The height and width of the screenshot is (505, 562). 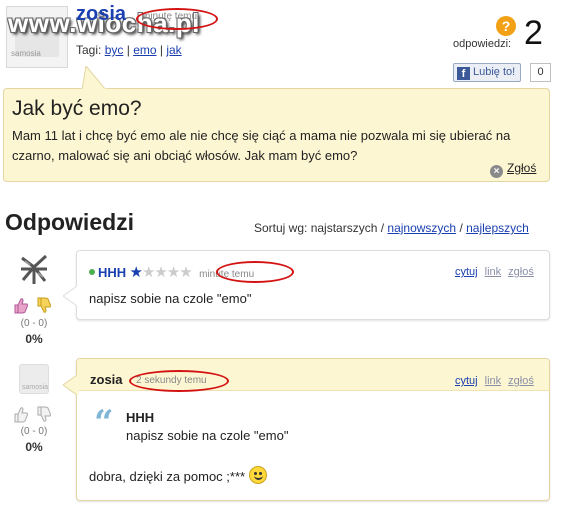 What do you see at coordinates (506, 26) in the screenshot?
I see `question-mark-icon: ?` at bounding box center [506, 26].